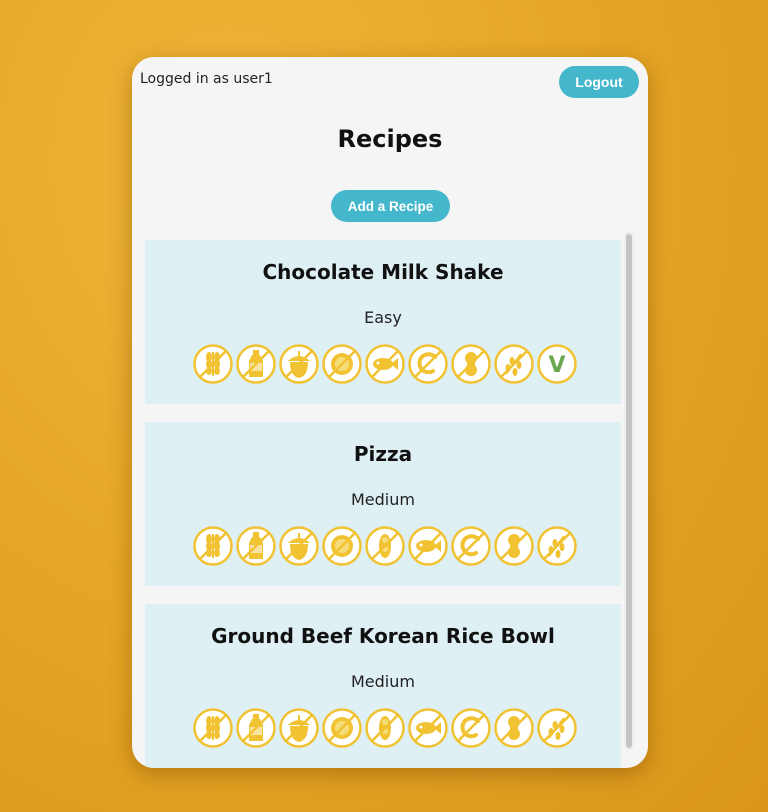  Describe the element at coordinates (390, 139) in the screenshot. I see `page-title: Recipes` at that location.